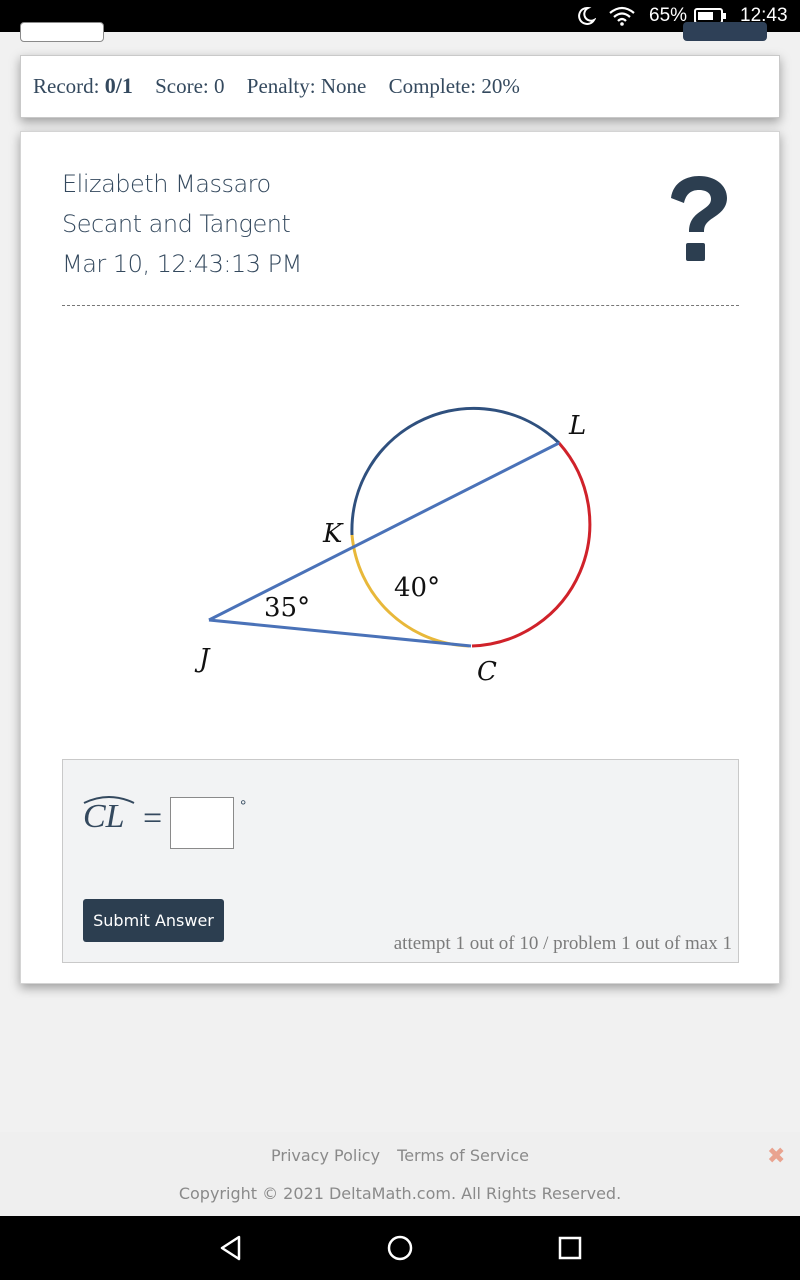 The width and height of the screenshot is (800, 1280). What do you see at coordinates (306, 86) in the screenshot?
I see `penalty-stat: Penalty: None` at bounding box center [306, 86].